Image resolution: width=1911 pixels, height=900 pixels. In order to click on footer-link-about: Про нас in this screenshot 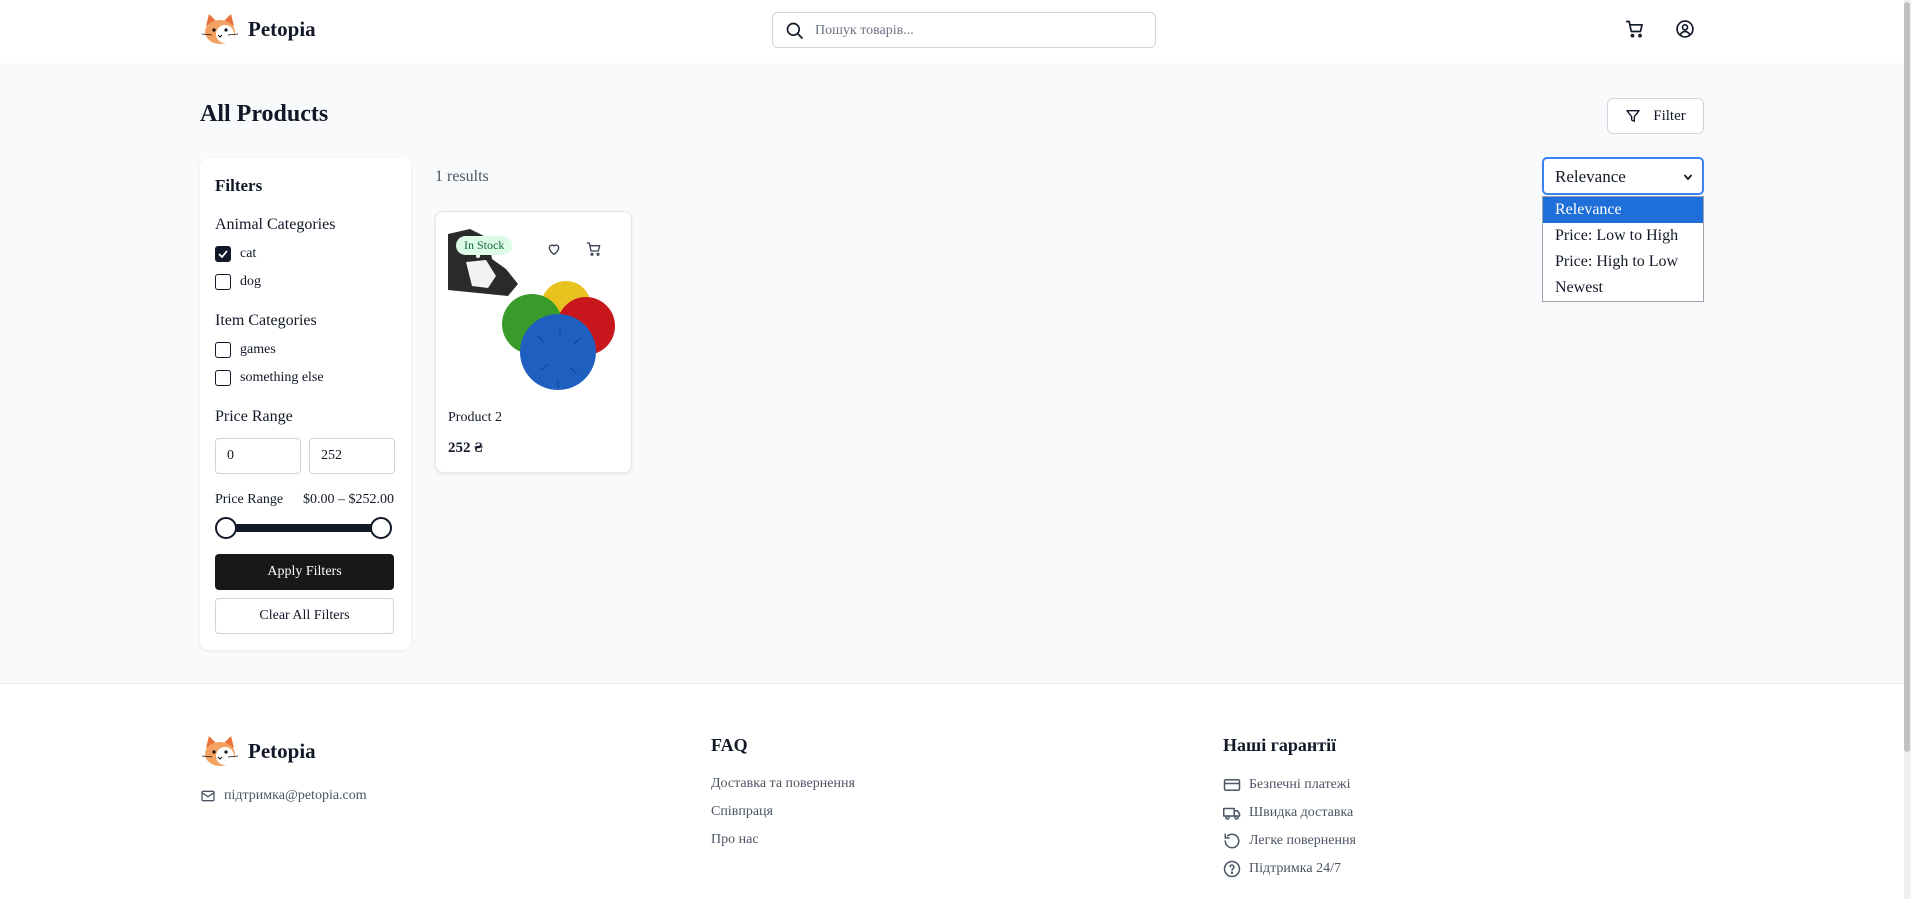, I will do `click(735, 840)`.